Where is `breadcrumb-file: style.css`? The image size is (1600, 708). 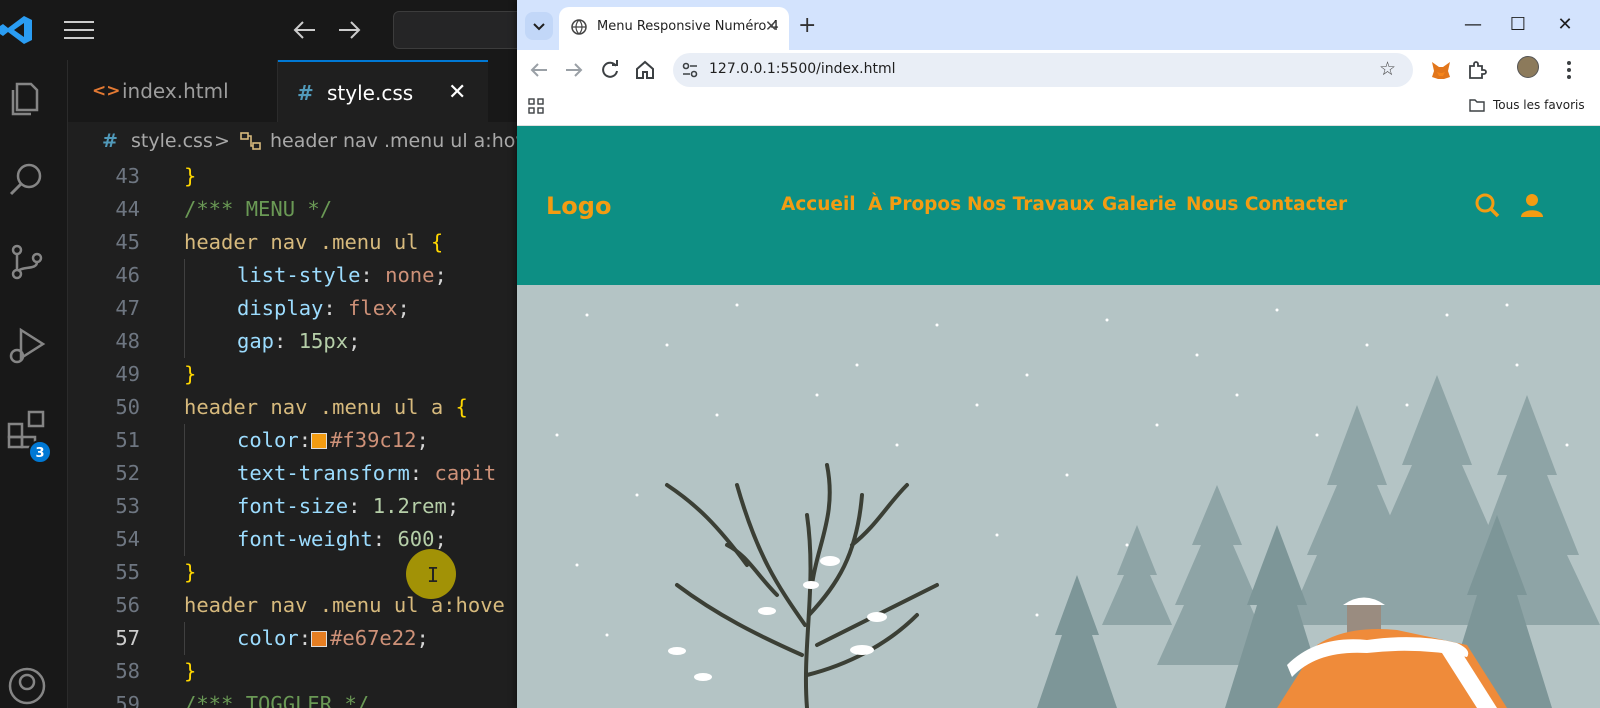 breadcrumb-file: style.css is located at coordinates (172, 141).